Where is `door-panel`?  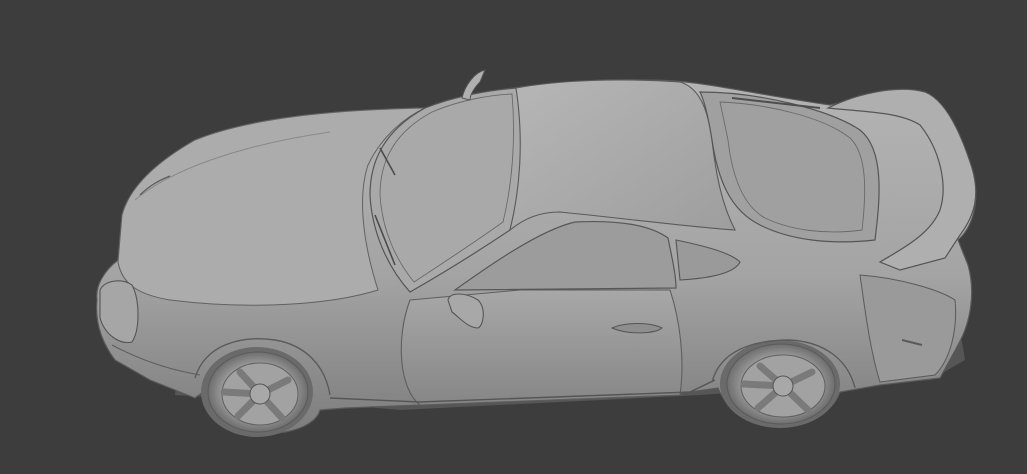
door-panel is located at coordinates (541, 347).